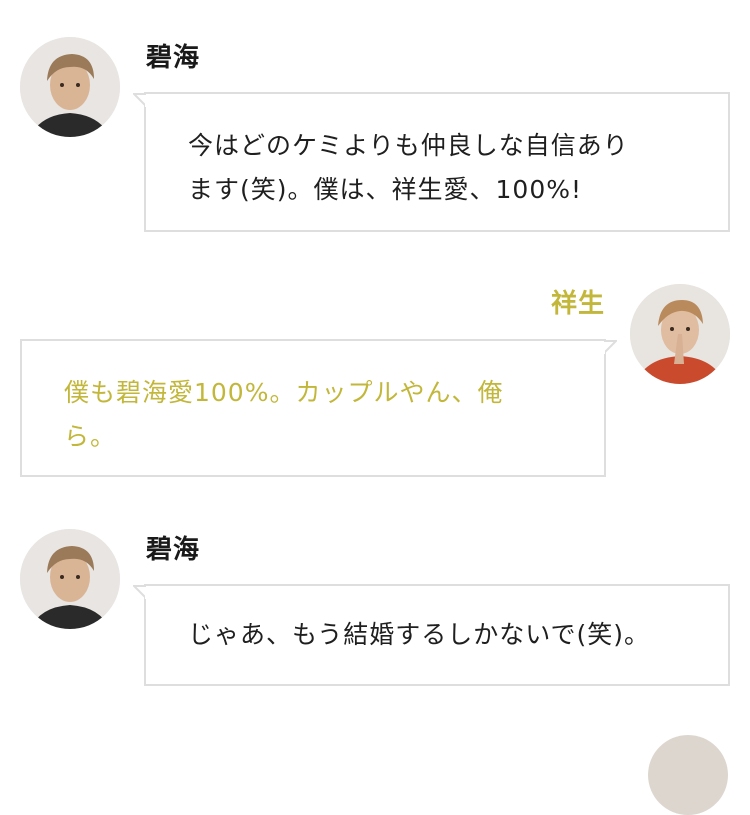 The width and height of the screenshot is (750, 815). I want to click on message-bubble: 僕も碧海愛100%。カップルやん、俺 ら。, so click(318, 408).